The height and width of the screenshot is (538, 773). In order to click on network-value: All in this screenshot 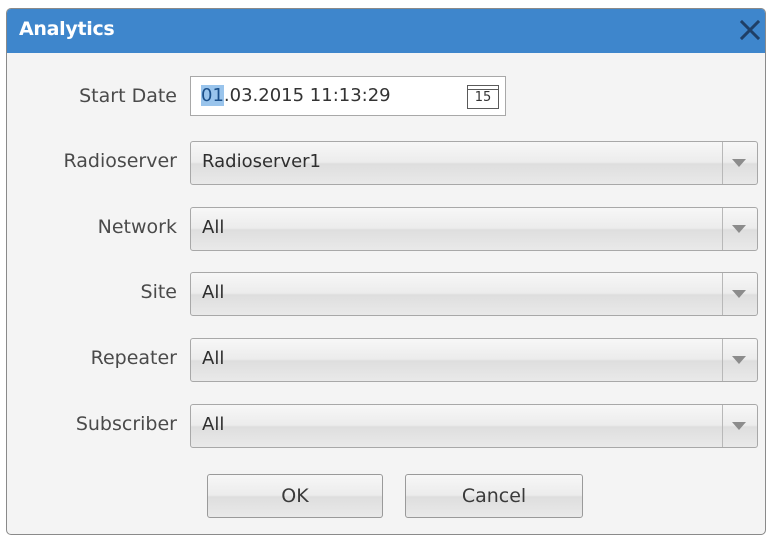, I will do `click(213, 227)`.